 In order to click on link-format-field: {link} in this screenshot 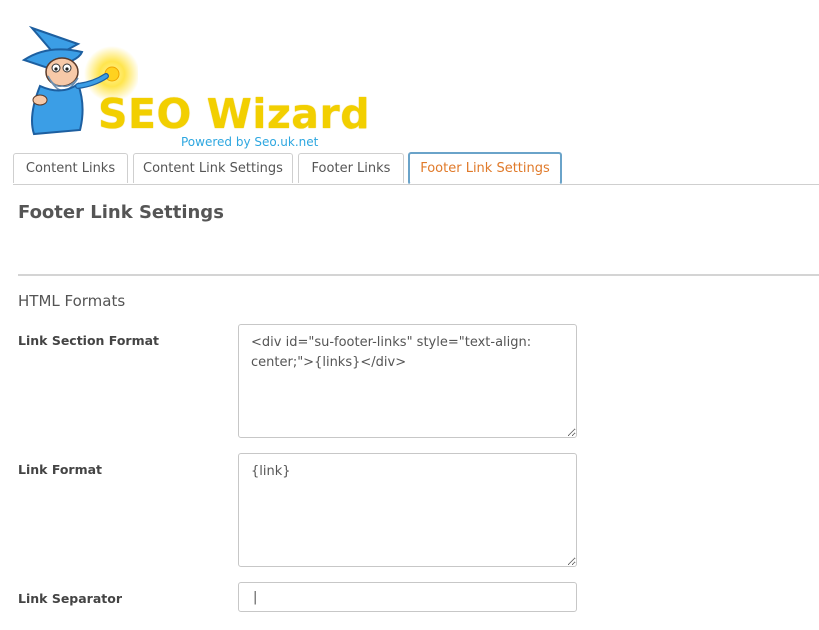, I will do `click(407, 510)`.